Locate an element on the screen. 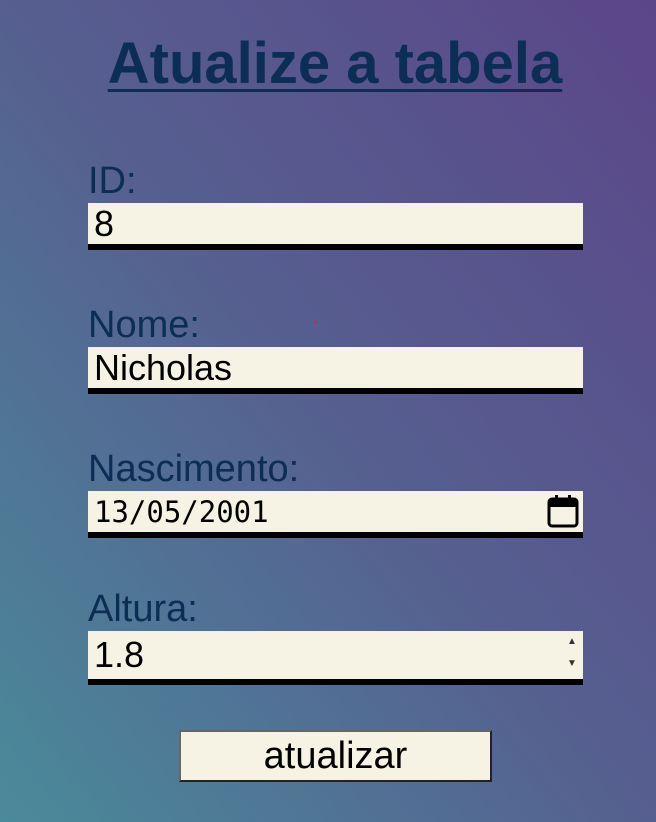 The image size is (656, 822). nome-label: Nome: is located at coordinates (144, 325).